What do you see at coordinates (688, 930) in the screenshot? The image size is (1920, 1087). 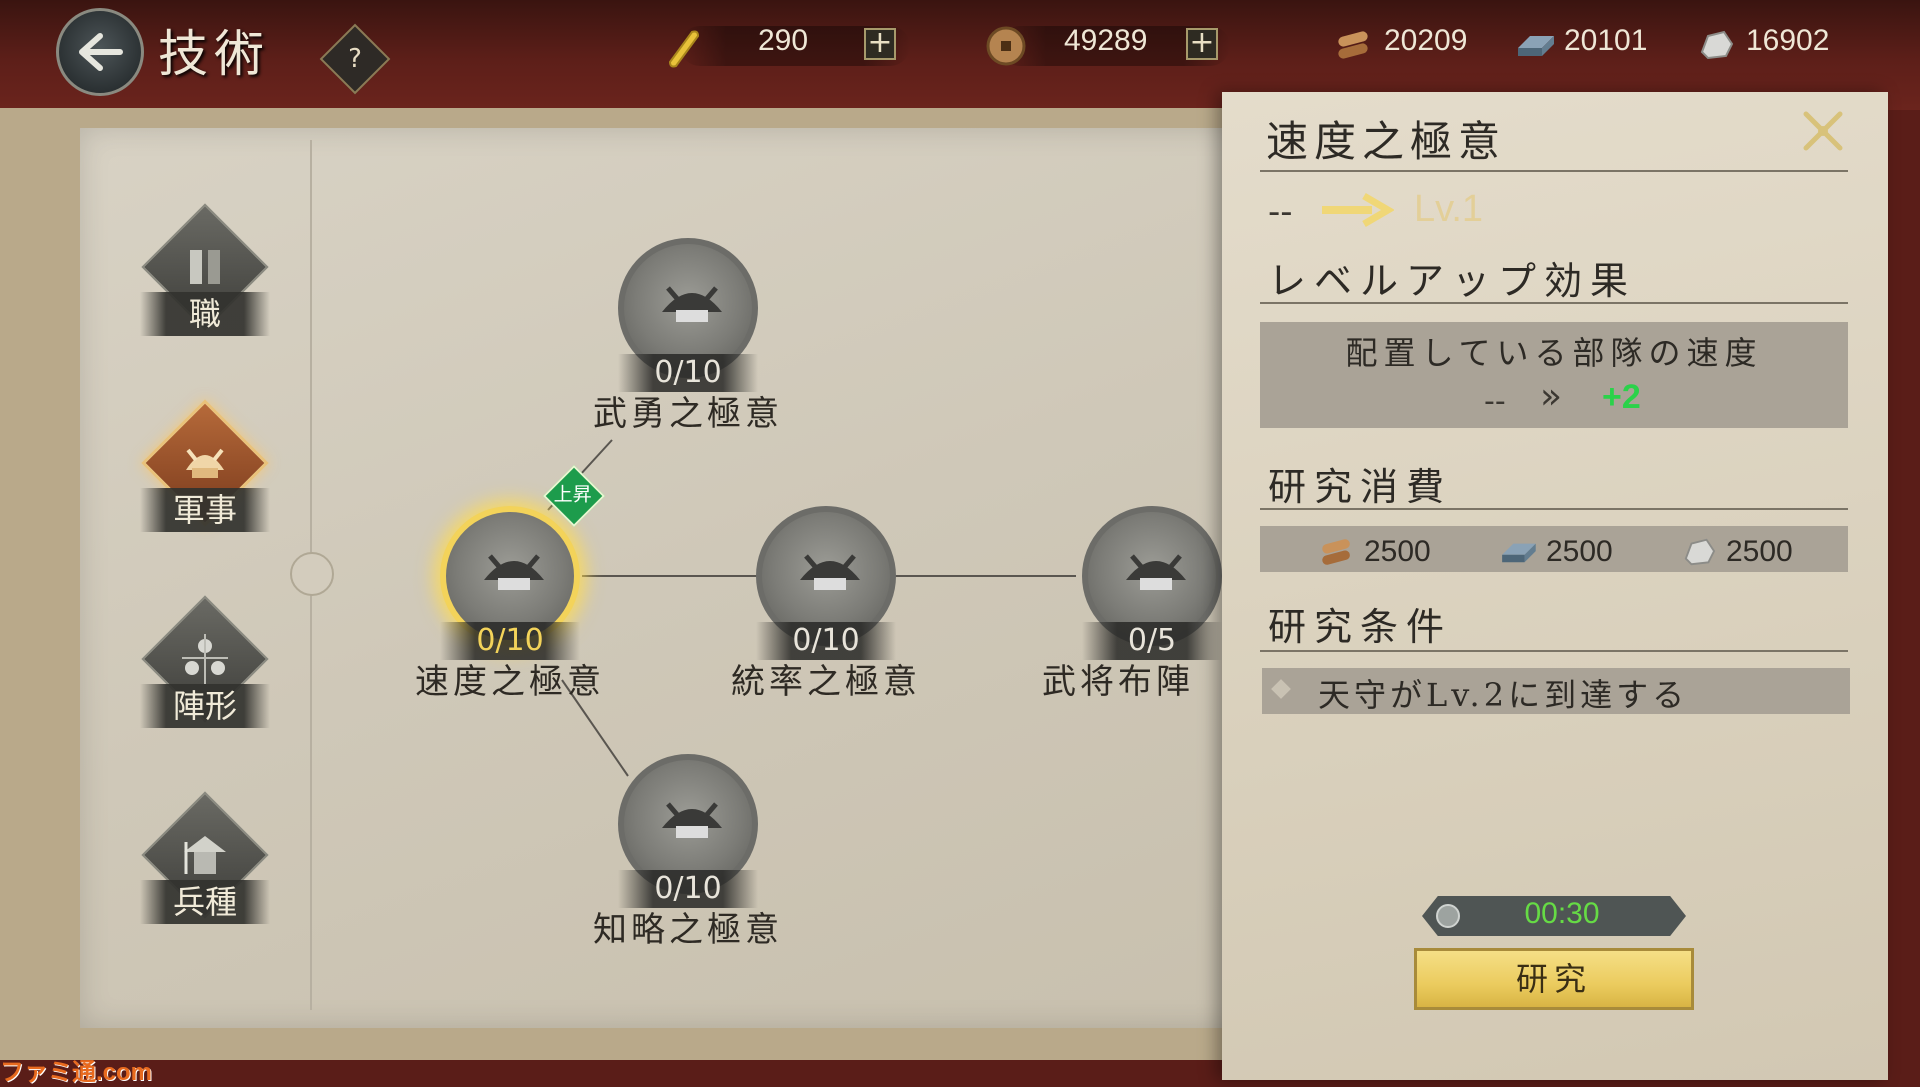 I see `node-name: 知略之極意` at bounding box center [688, 930].